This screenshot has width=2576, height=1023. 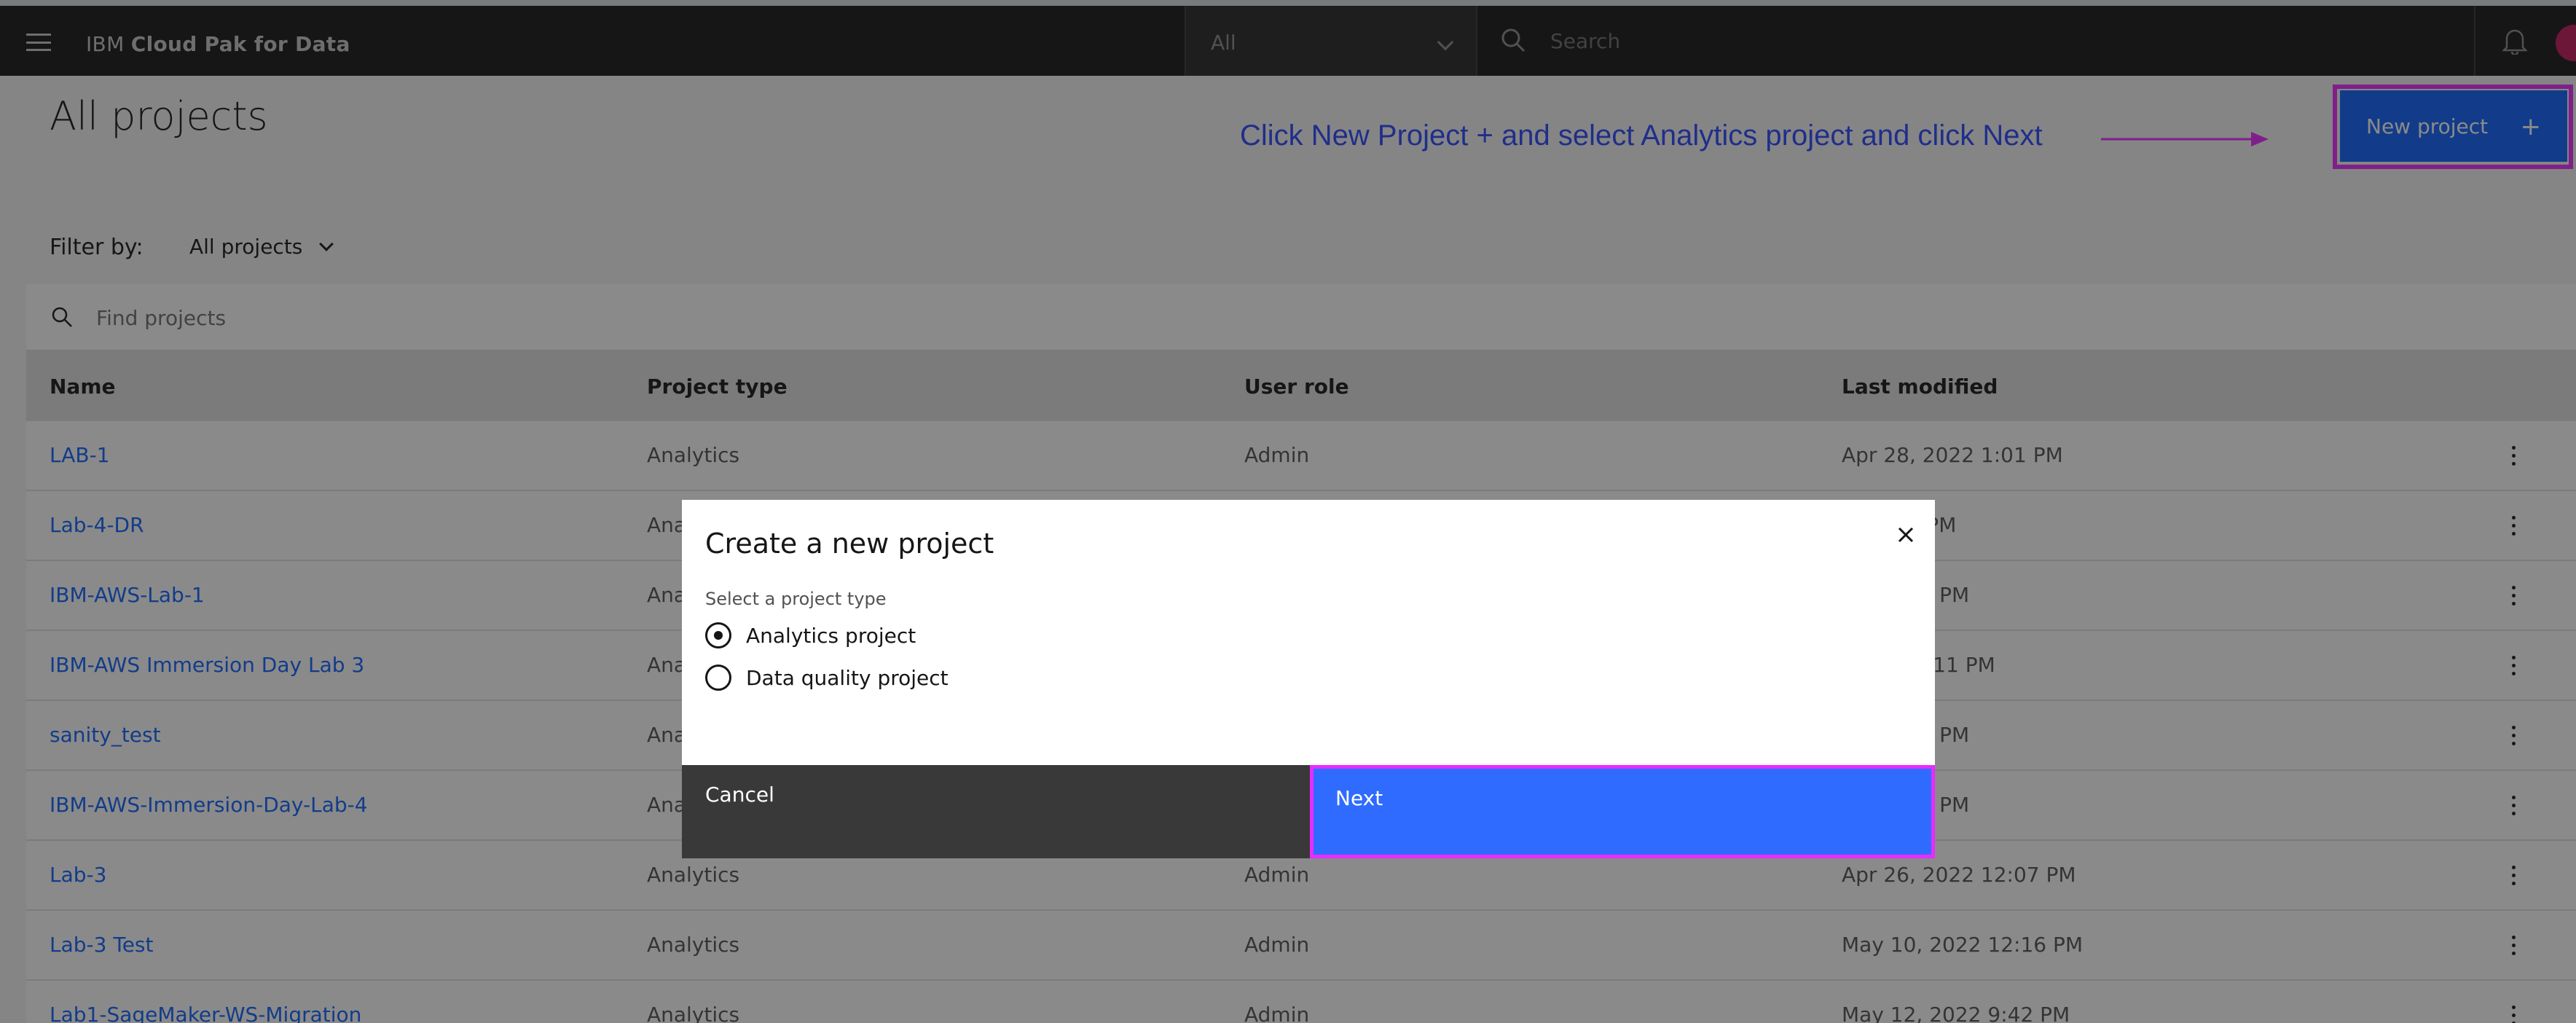 What do you see at coordinates (1288, 38) in the screenshot?
I see `modal-overlay-top` at bounding box center [1288, 38].